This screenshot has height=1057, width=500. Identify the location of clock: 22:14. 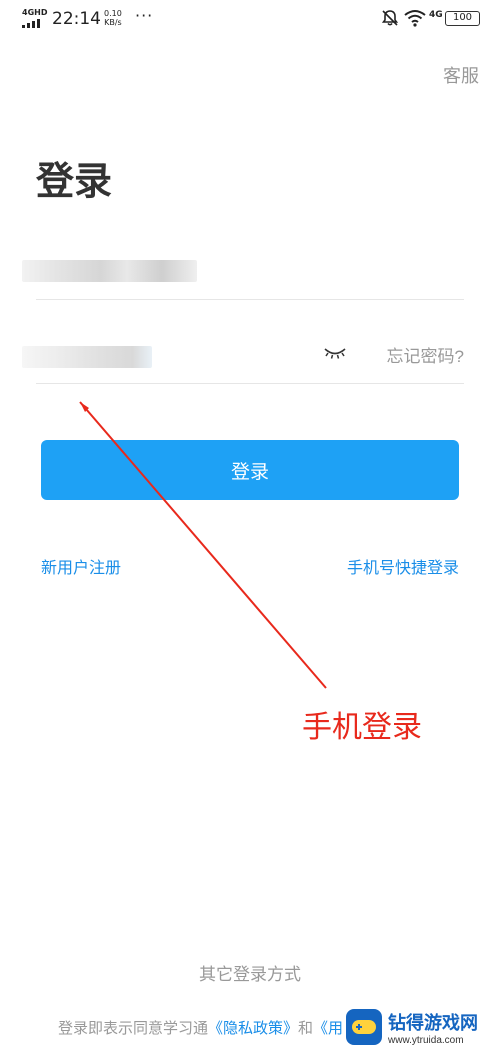
(76, 19).